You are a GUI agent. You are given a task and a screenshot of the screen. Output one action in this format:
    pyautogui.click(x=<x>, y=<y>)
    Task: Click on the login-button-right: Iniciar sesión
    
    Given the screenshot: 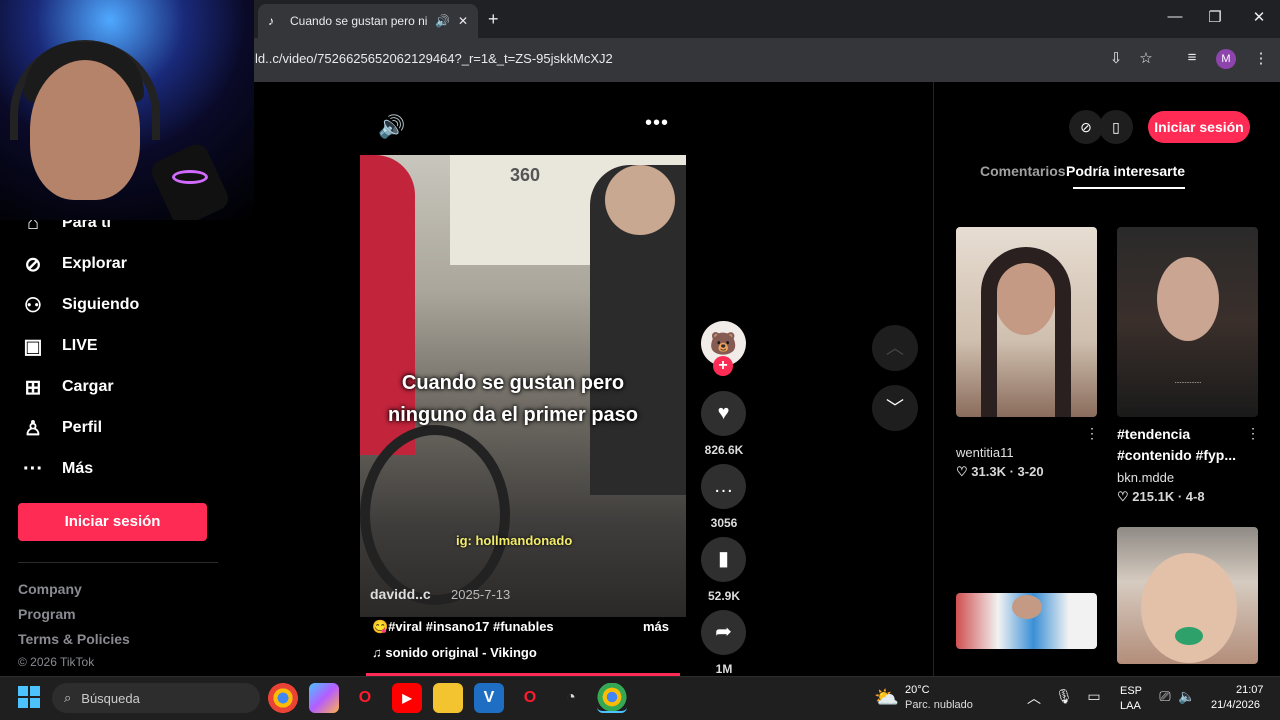 What is the action you would take?
    pyautogui.click(x=1199, y=127)
    